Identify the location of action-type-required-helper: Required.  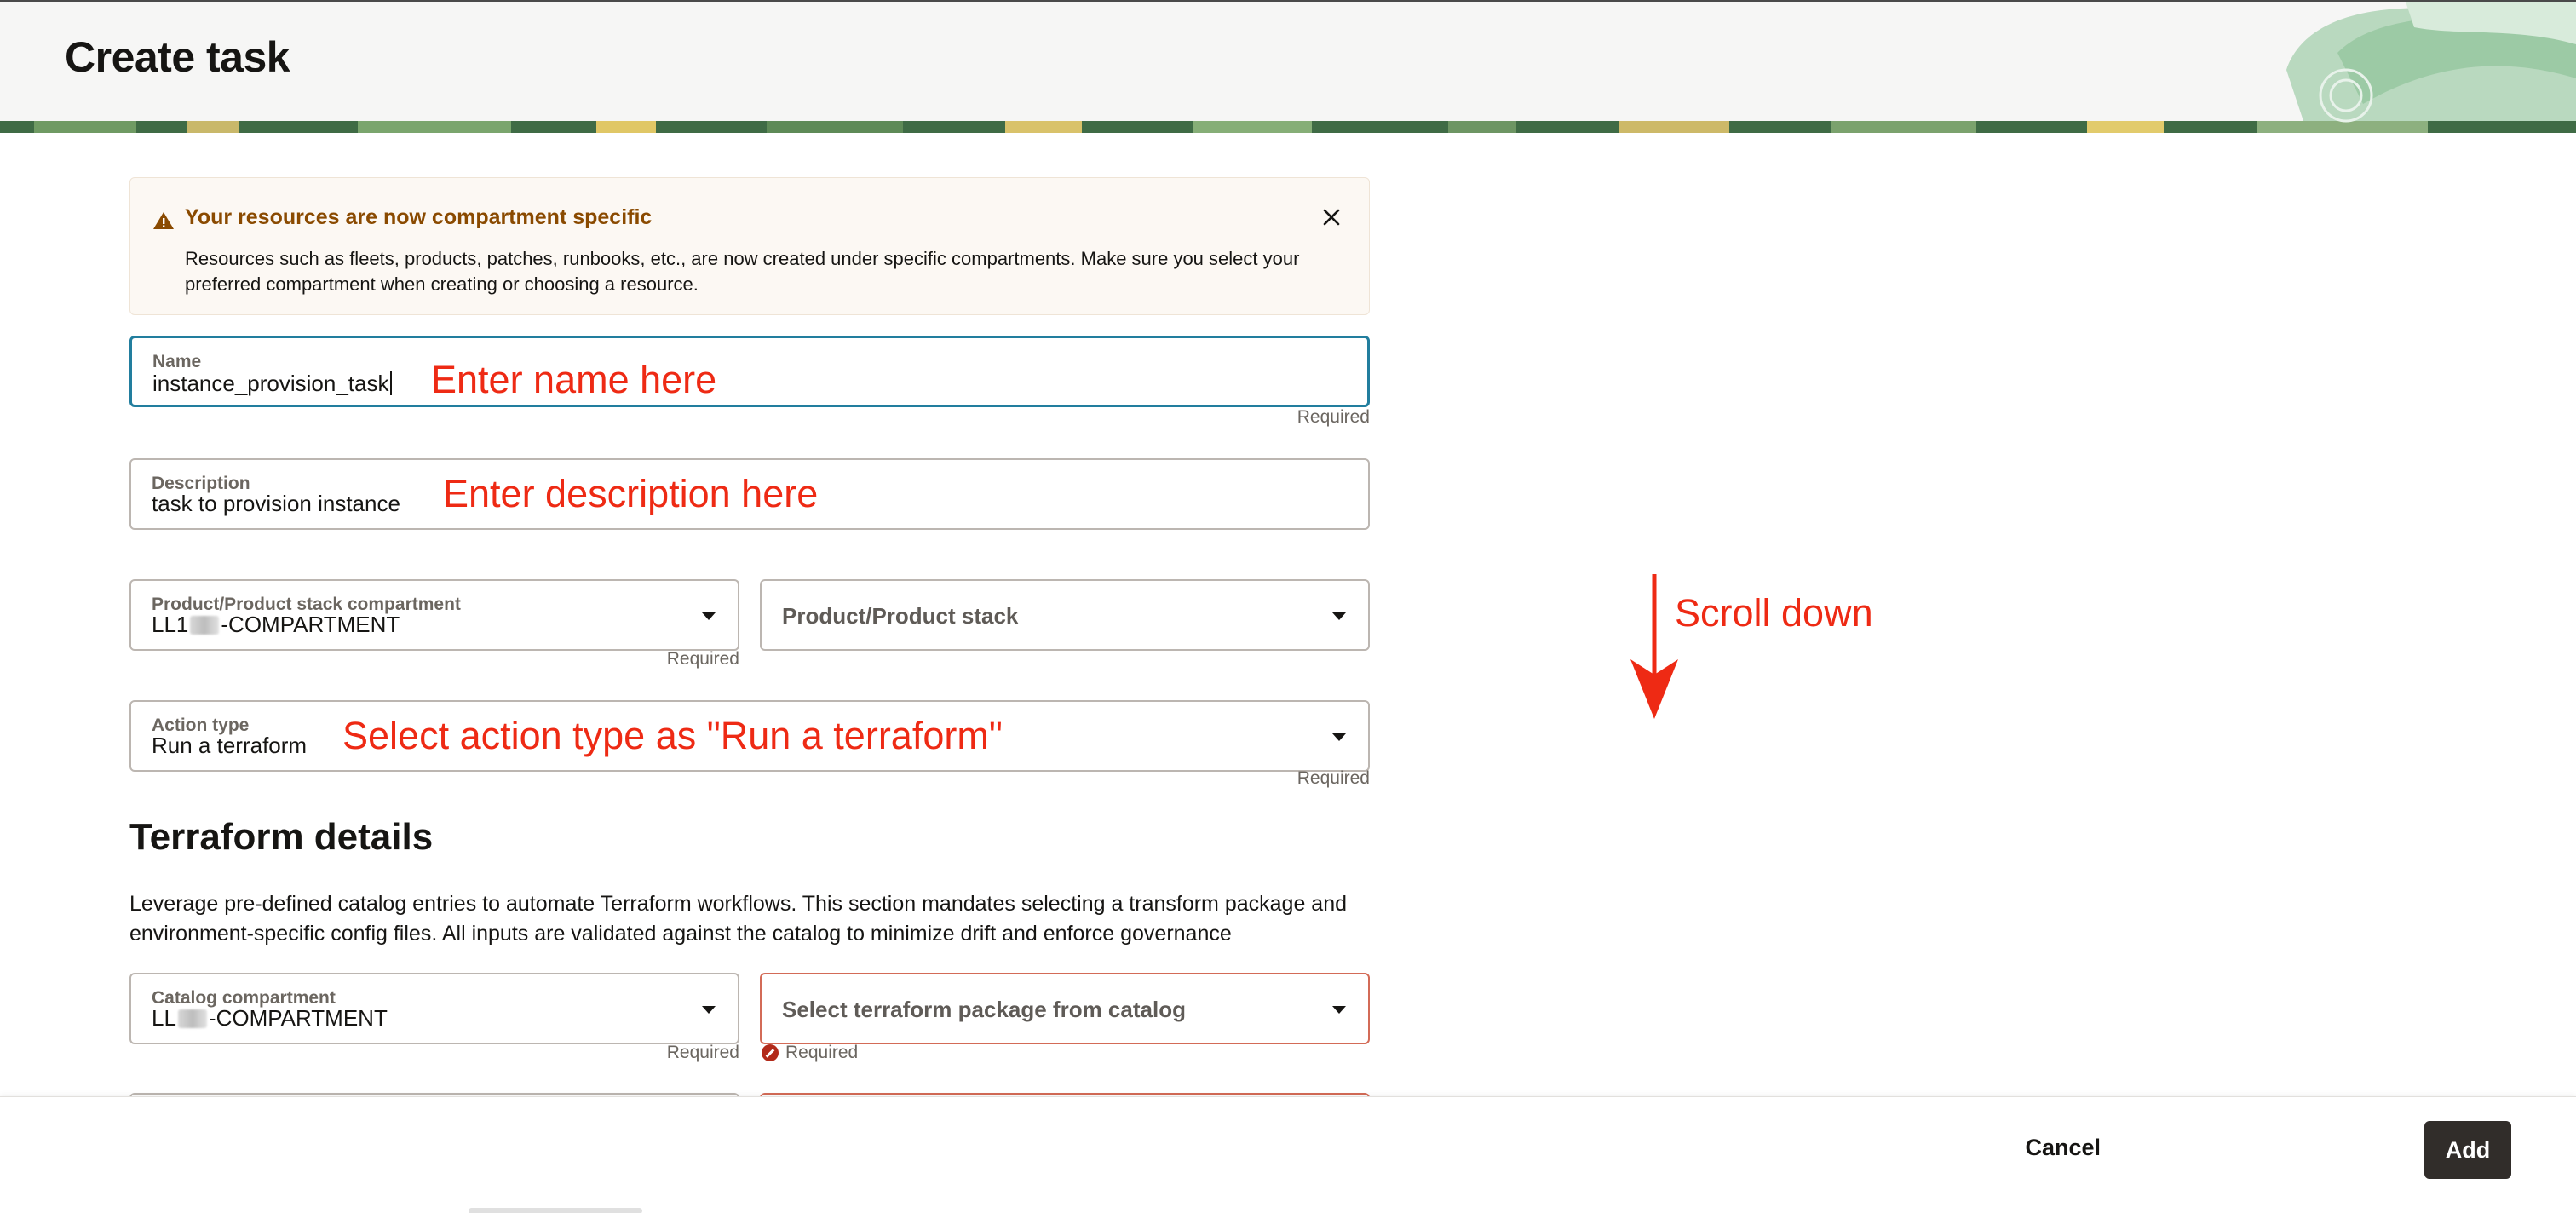
(1334, 778).